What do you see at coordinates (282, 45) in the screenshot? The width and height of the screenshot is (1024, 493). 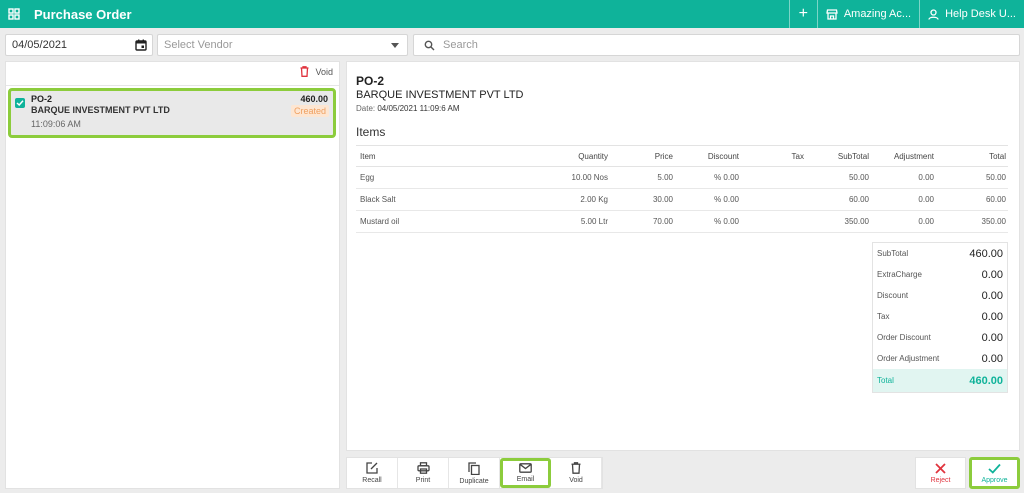 I see `vendor-select: Select Vendor` at bounding box center [282, 45].